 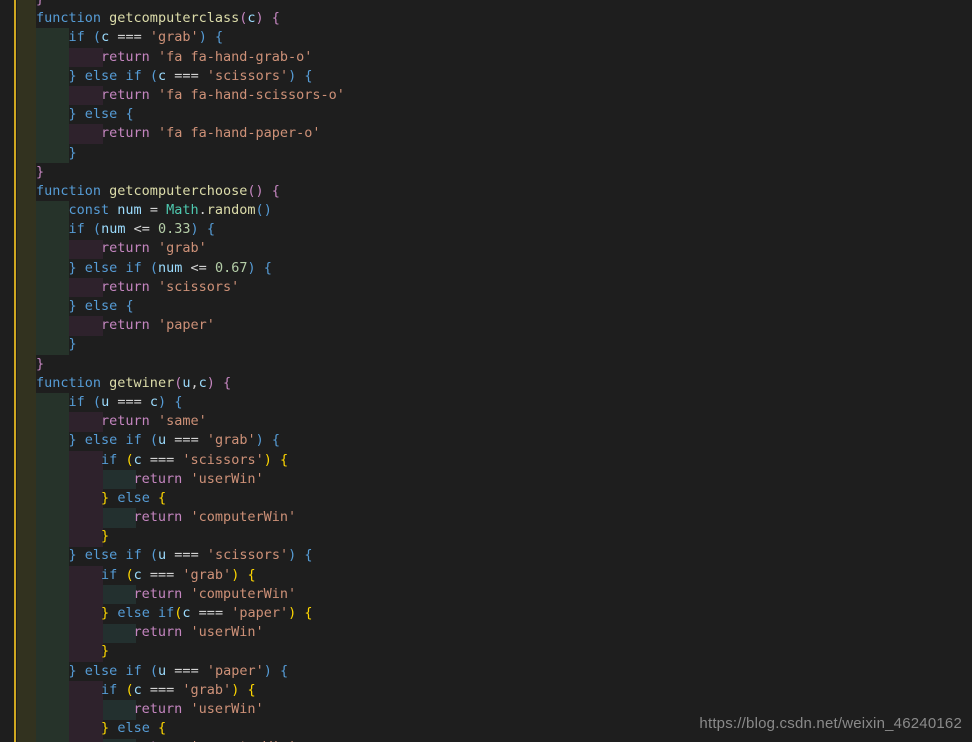 I want to click on code-line: return 'fa fa-hand-scissors-o', so click(x=172, y=95).